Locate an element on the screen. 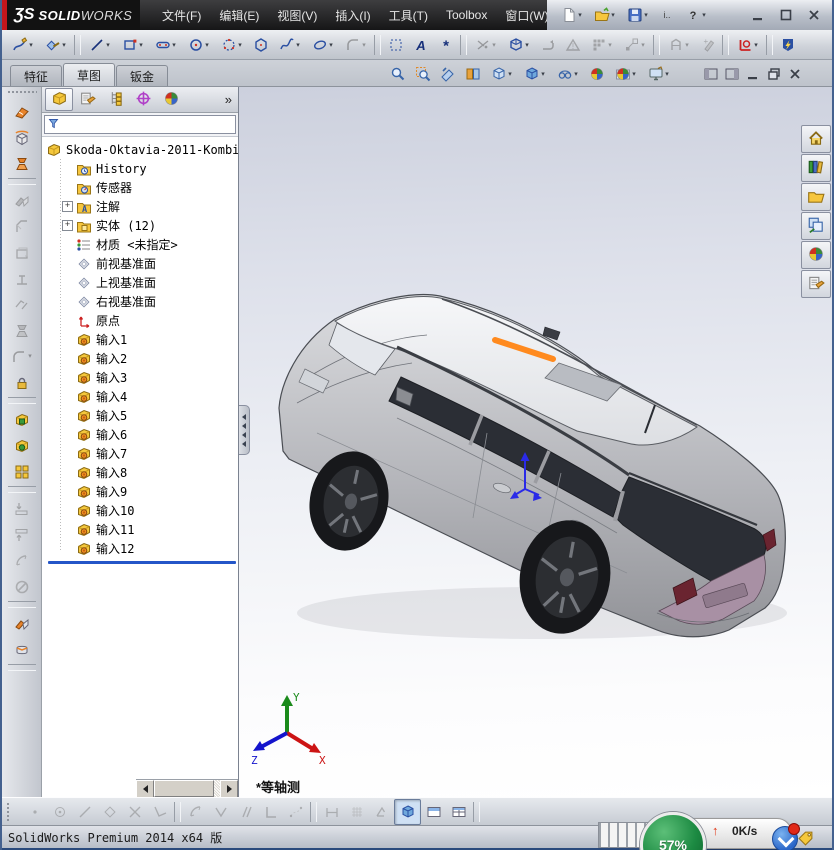 The image size is (834, 850). menu-view: 视图(V) is located at coordinates (297, 15).